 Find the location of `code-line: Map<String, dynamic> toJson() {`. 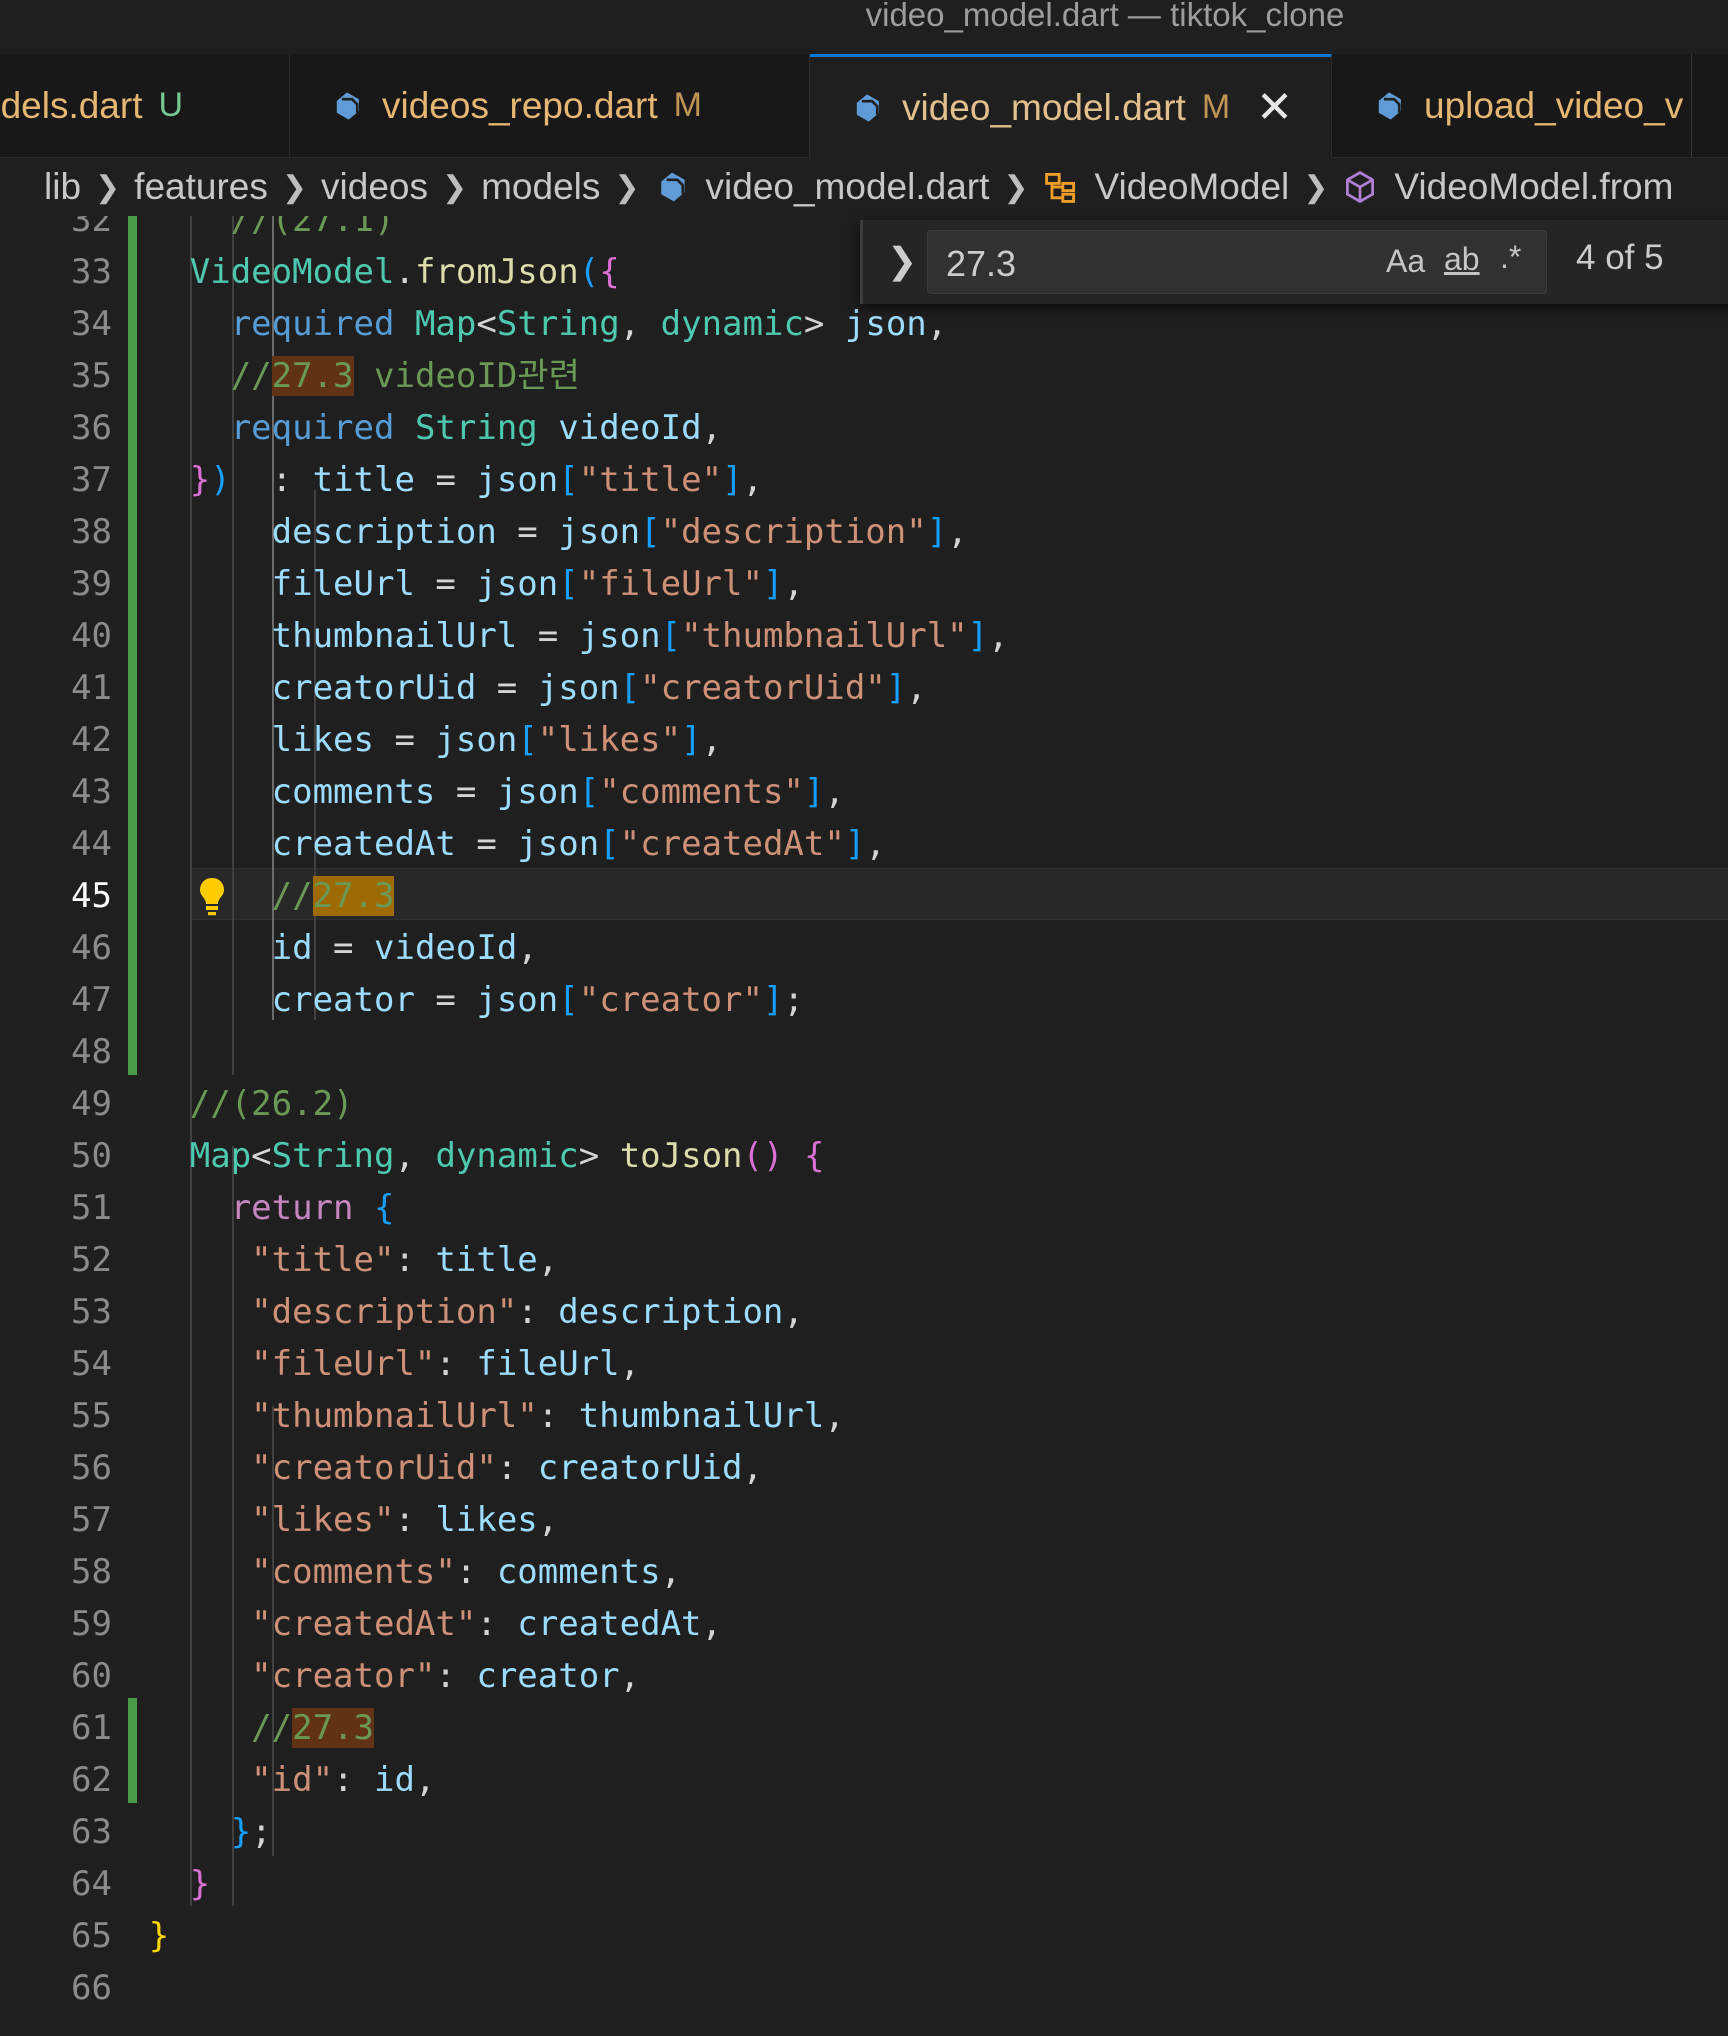

code-line: Map<String, dynamic> toJson() { is located at coordinates (487, 1156).